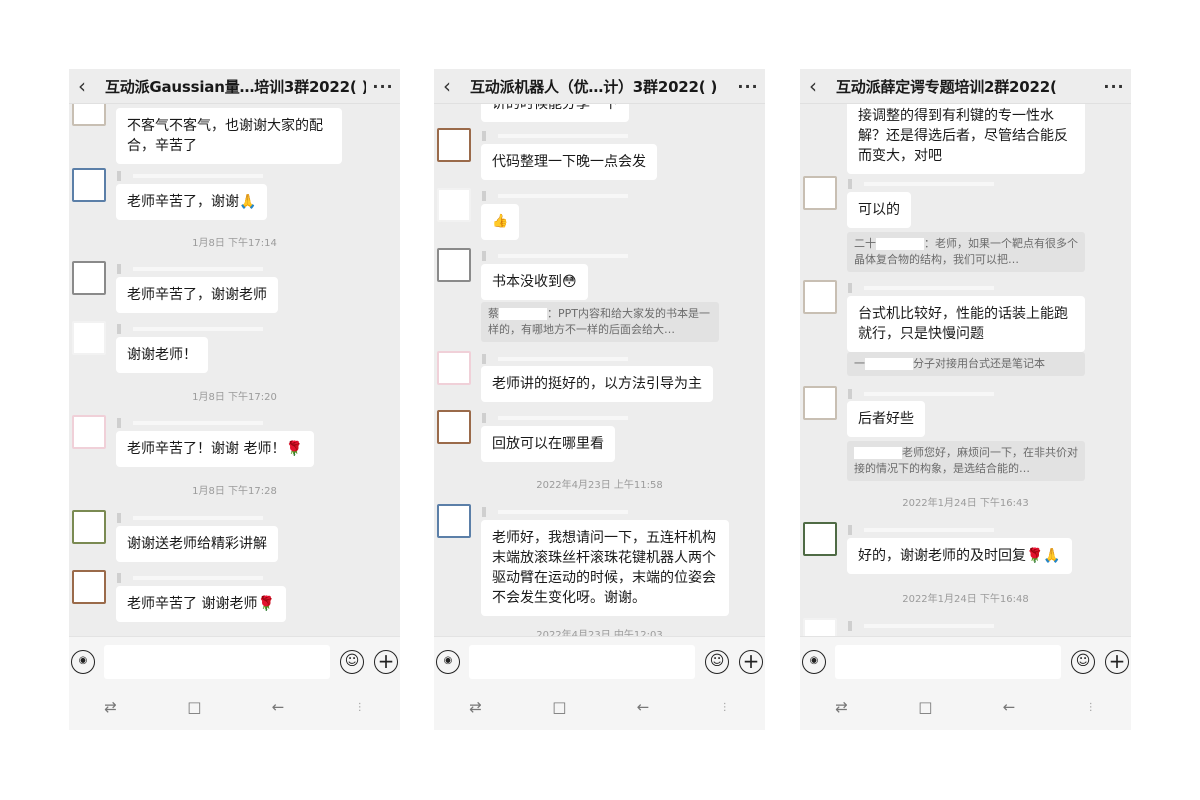  I want to click on message-bubble: 👍, so click(500, 222).